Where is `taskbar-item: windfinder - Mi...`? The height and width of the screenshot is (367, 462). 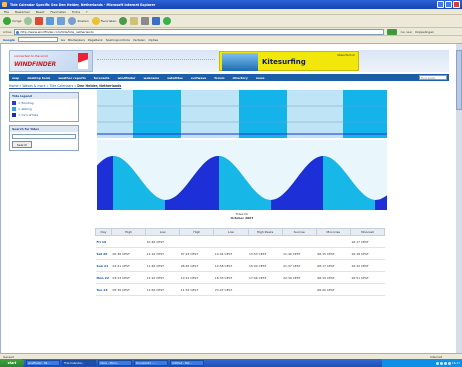 taskbar-item: windfinder - Mi... is located at coordinates (43, 363).